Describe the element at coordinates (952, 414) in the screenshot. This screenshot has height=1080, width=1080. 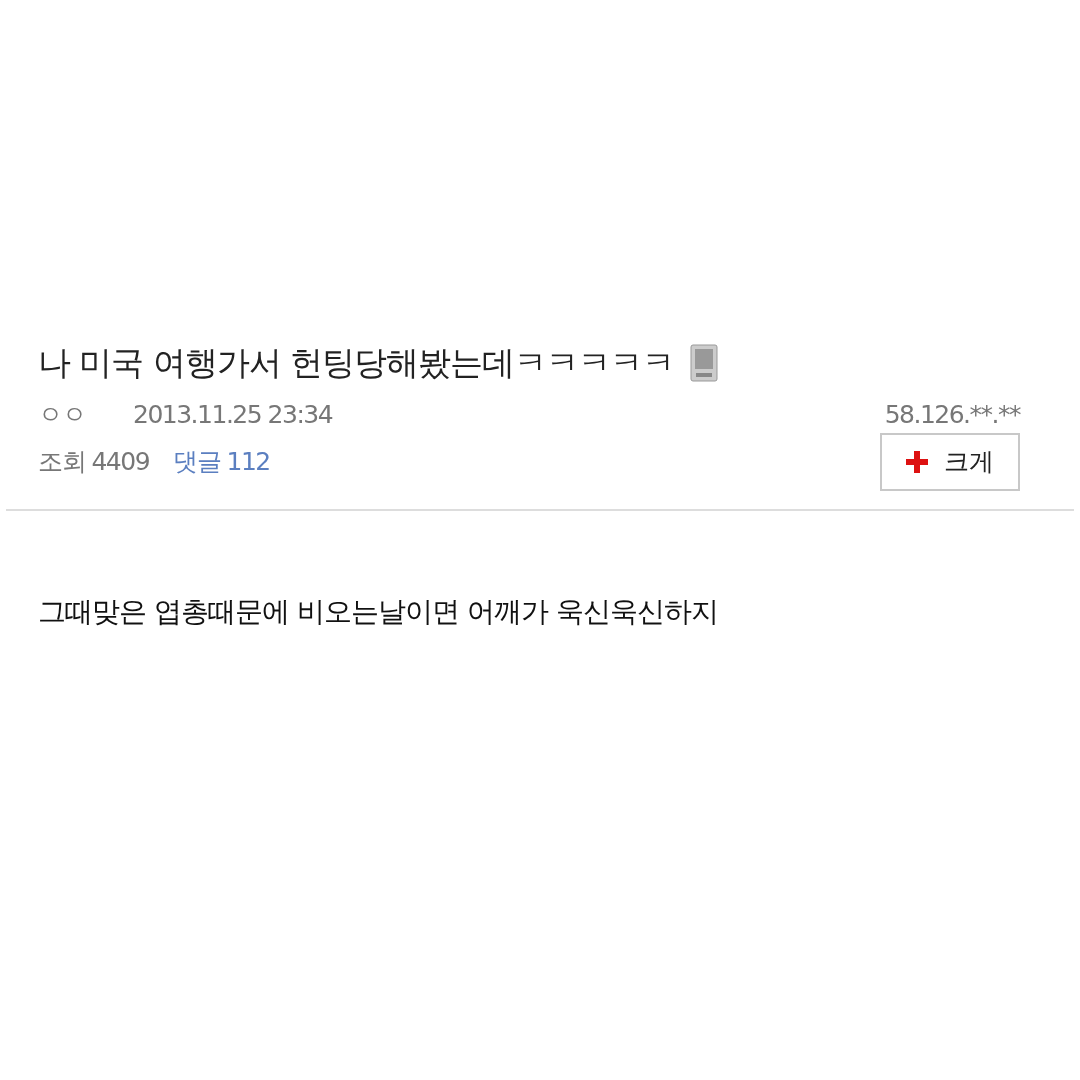
I see `ip-address: 58.126.**.**` at that location.